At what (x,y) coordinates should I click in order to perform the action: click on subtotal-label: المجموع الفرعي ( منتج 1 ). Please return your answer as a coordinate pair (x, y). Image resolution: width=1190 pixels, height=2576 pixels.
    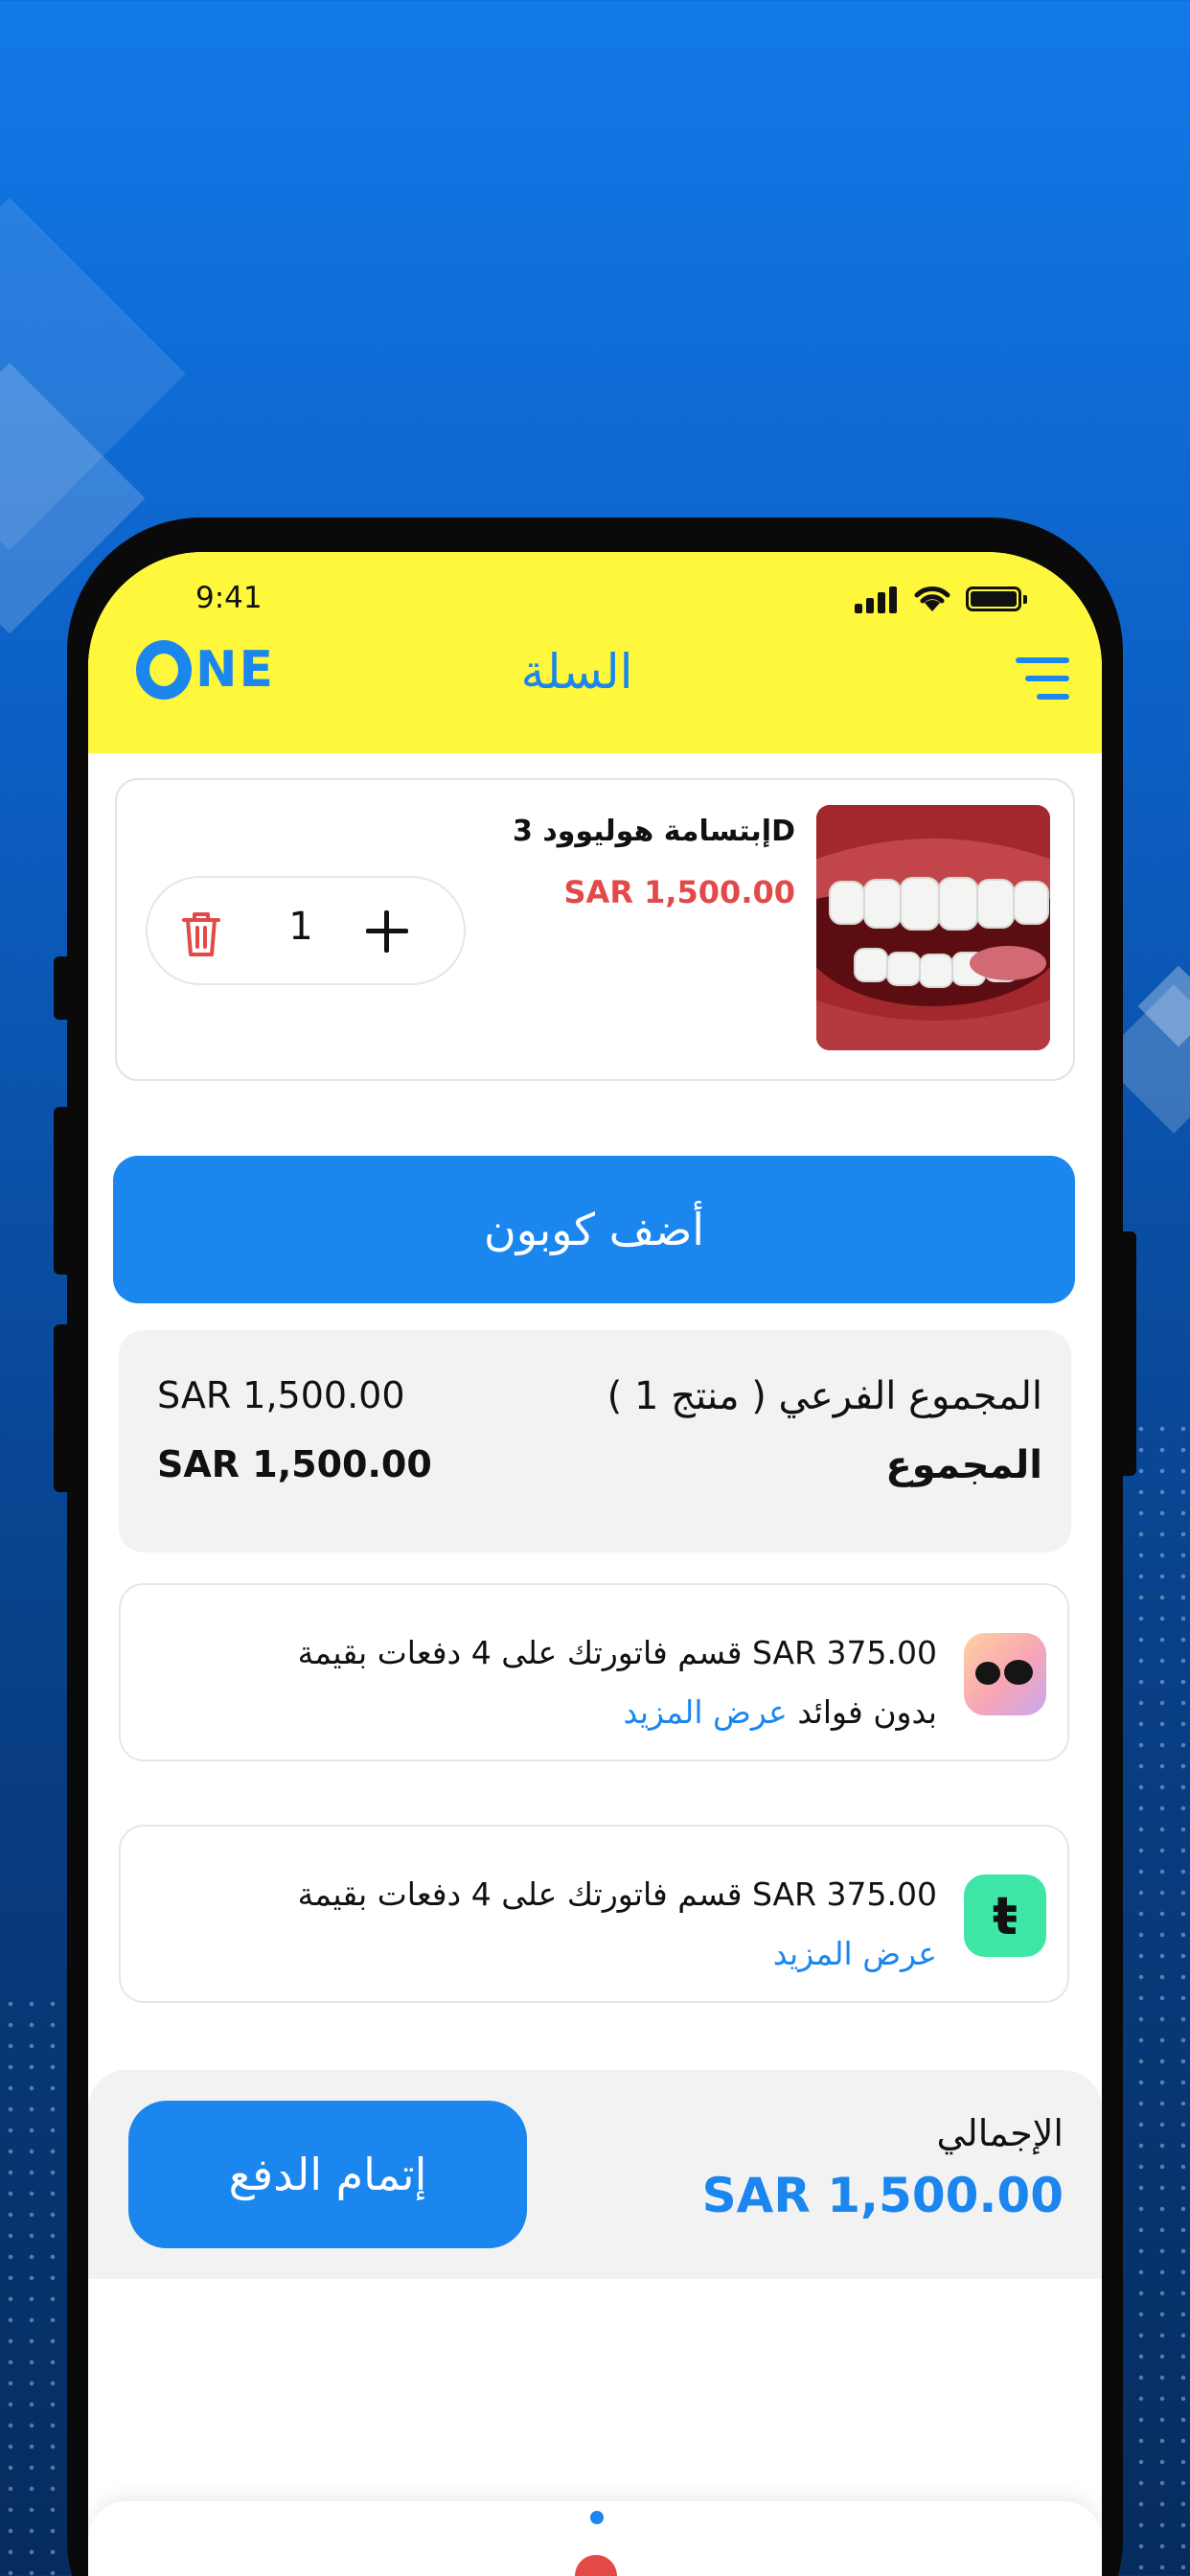
    Looking at the image, I should click on (824, 1396).